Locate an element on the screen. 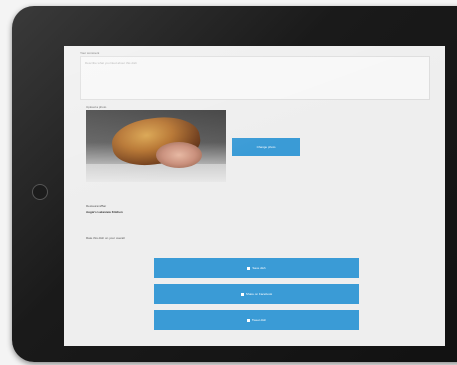 This screenshot has height=365, width=457. share-facebook-label: Share on Facebook is located at coordinates (259, 294).